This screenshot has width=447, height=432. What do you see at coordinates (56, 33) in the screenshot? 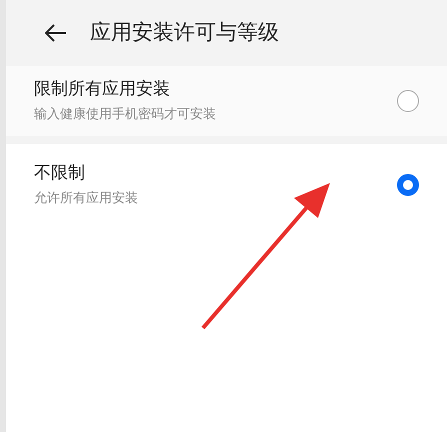
I see `back-arrow-icon` at bounding box center [56, 33].